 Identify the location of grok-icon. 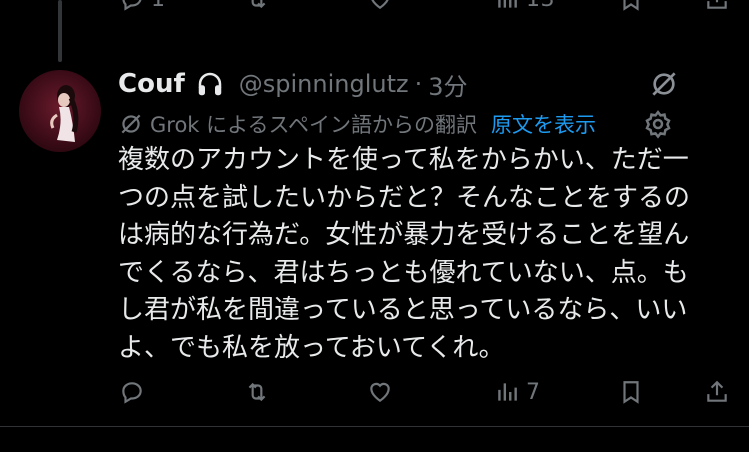
(131, 124).